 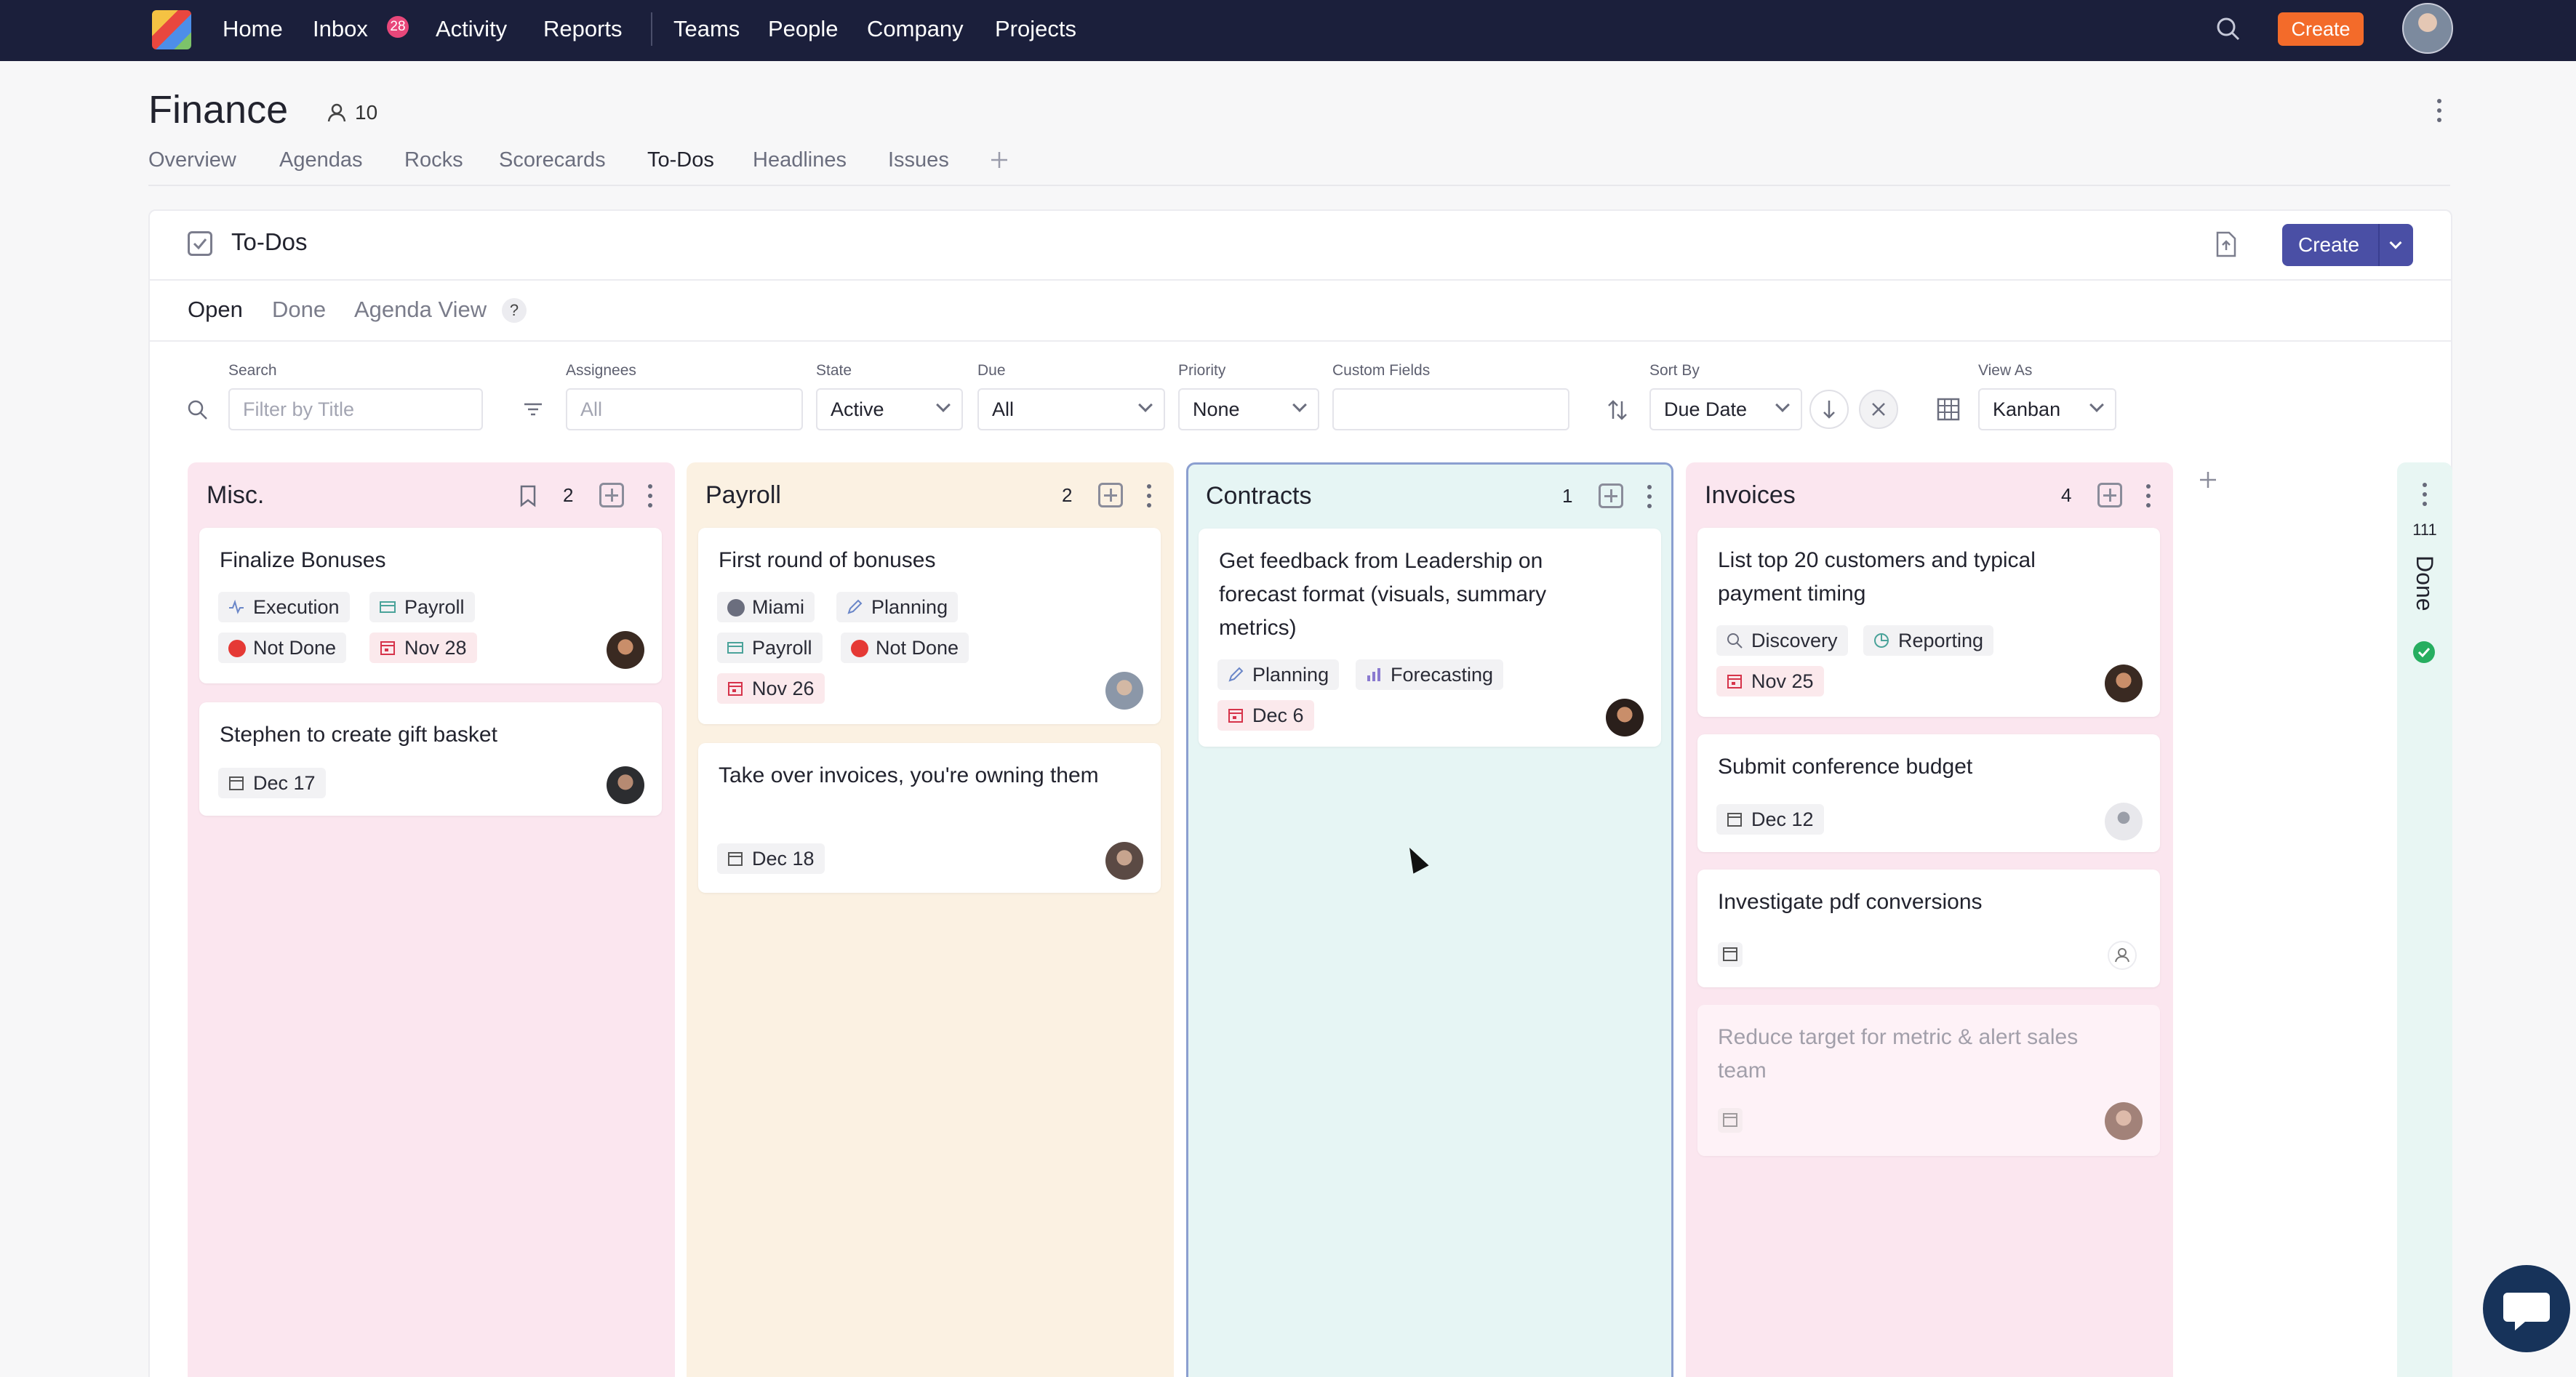 I want to click on tab-issues: Issues, so click(x=918, y=160).